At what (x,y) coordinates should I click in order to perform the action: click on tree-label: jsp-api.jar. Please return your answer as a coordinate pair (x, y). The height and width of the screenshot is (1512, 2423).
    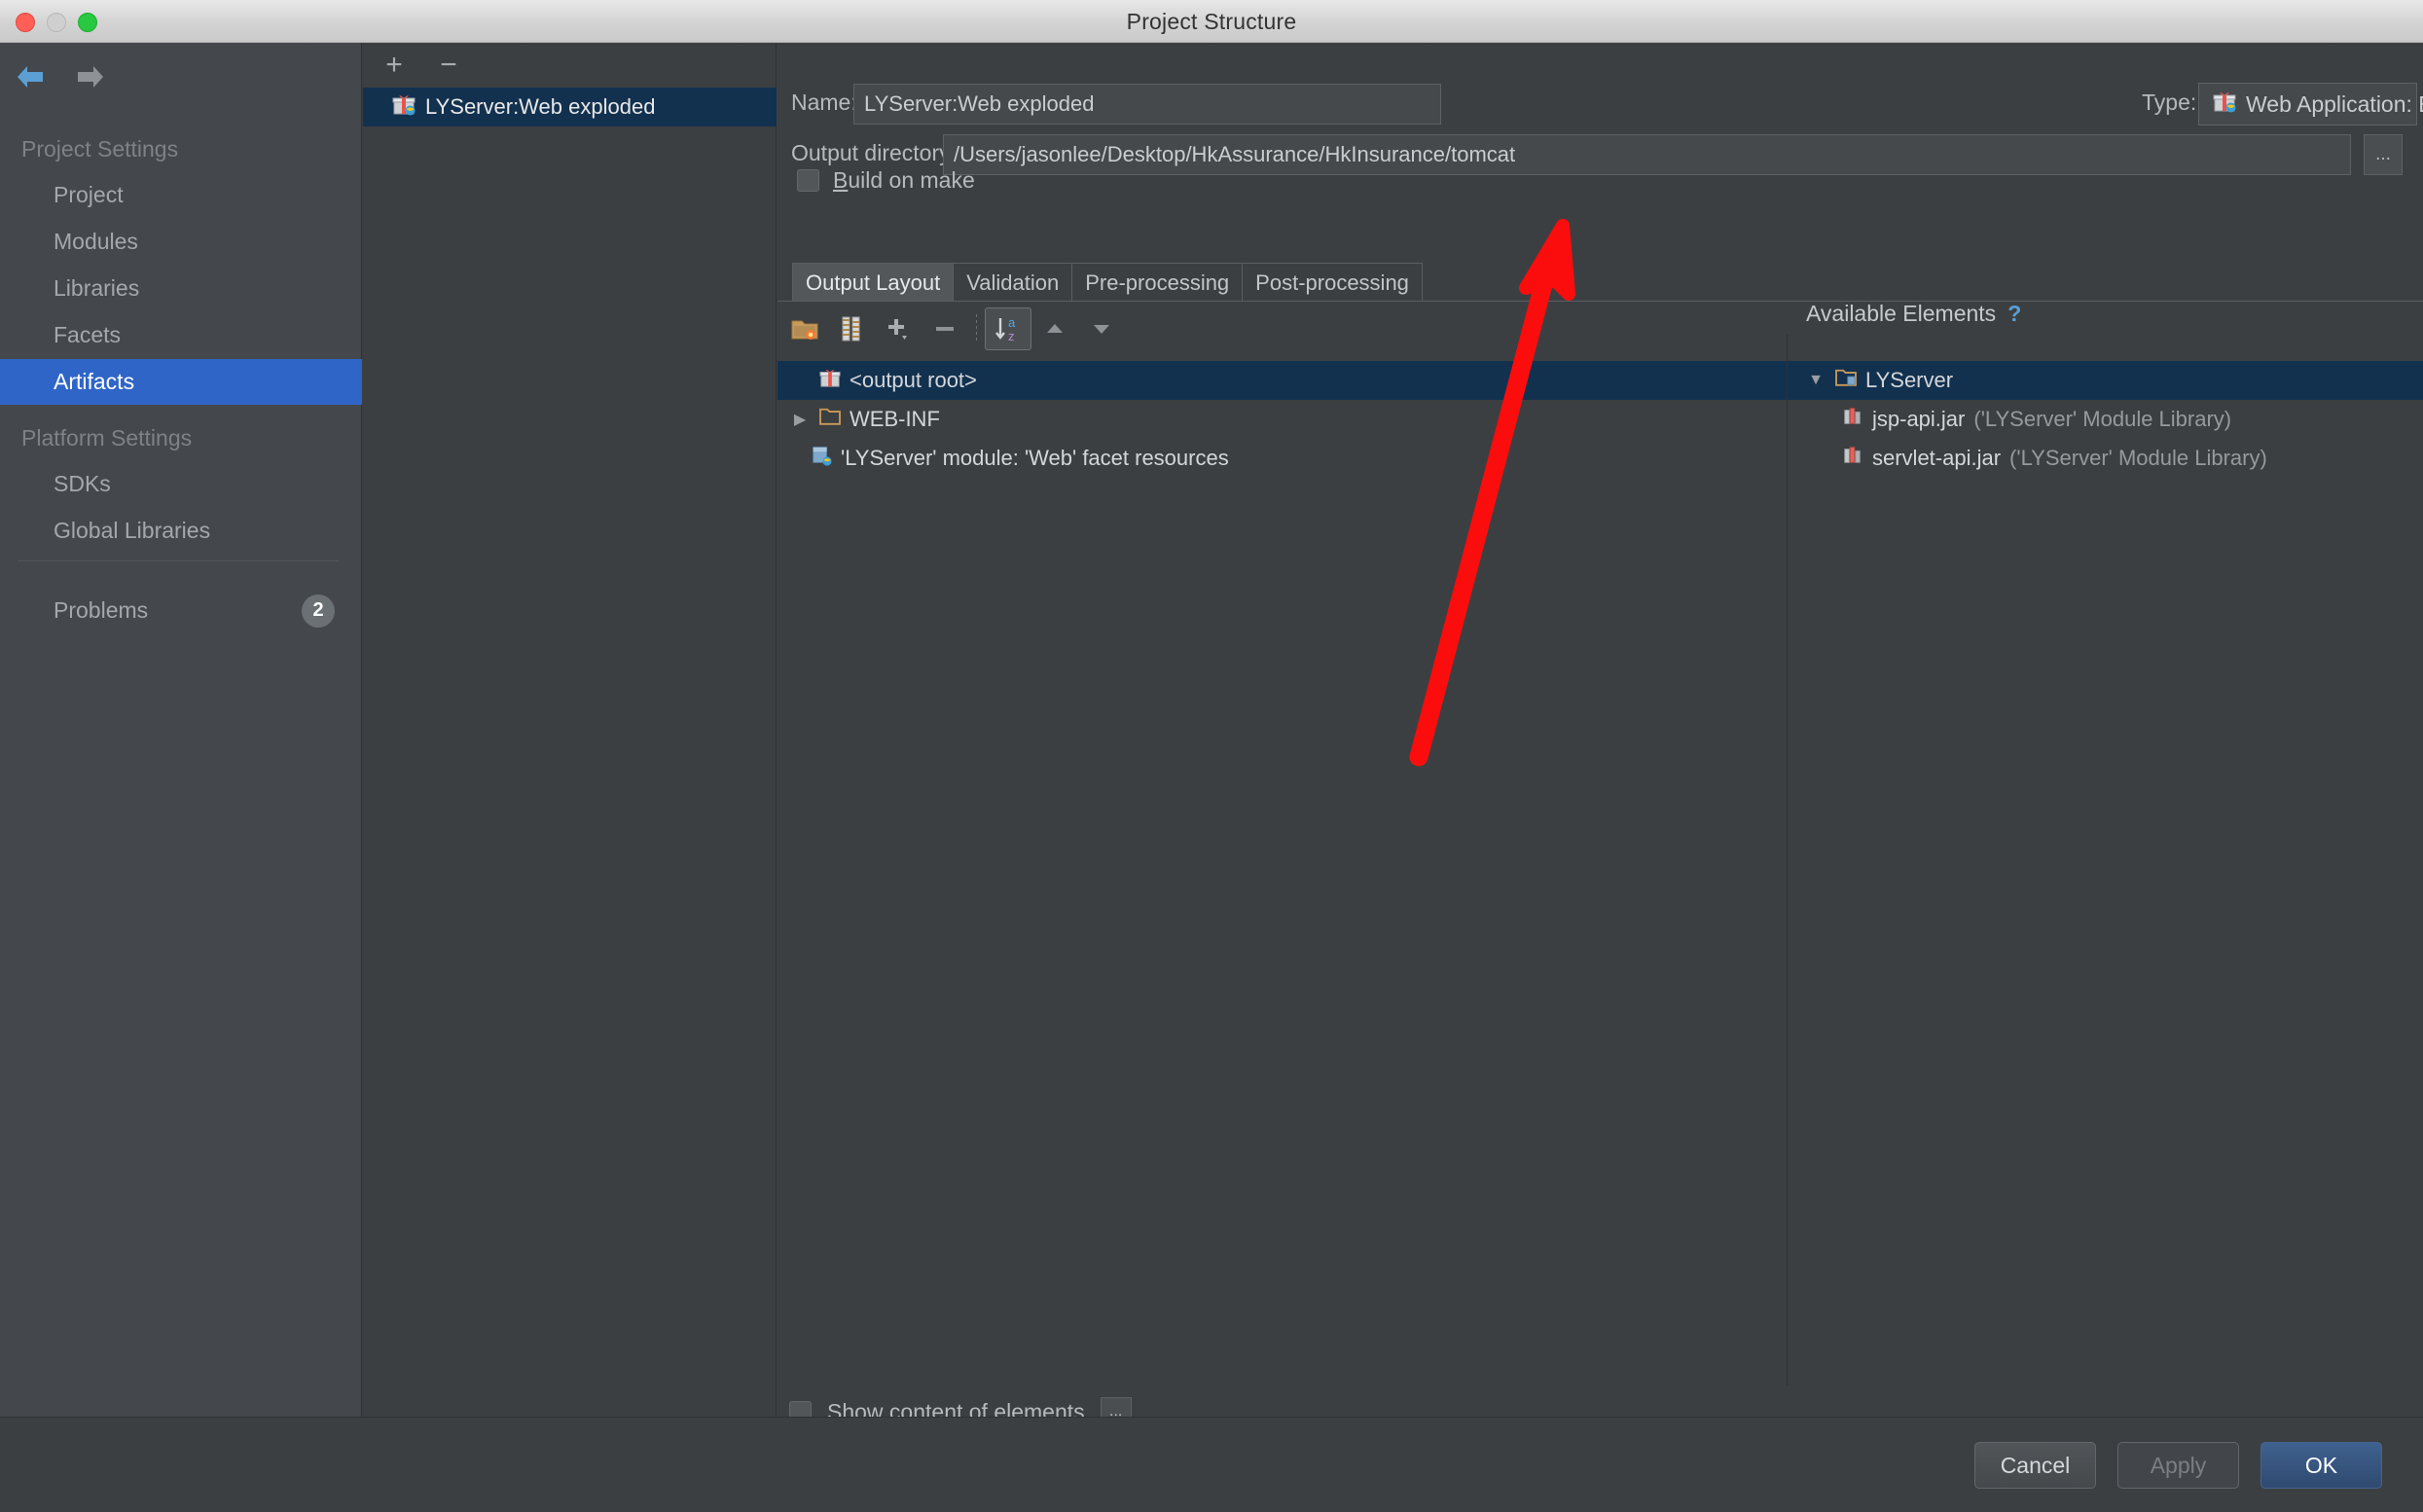
    Looking at the image, I should click on (1919, 419).